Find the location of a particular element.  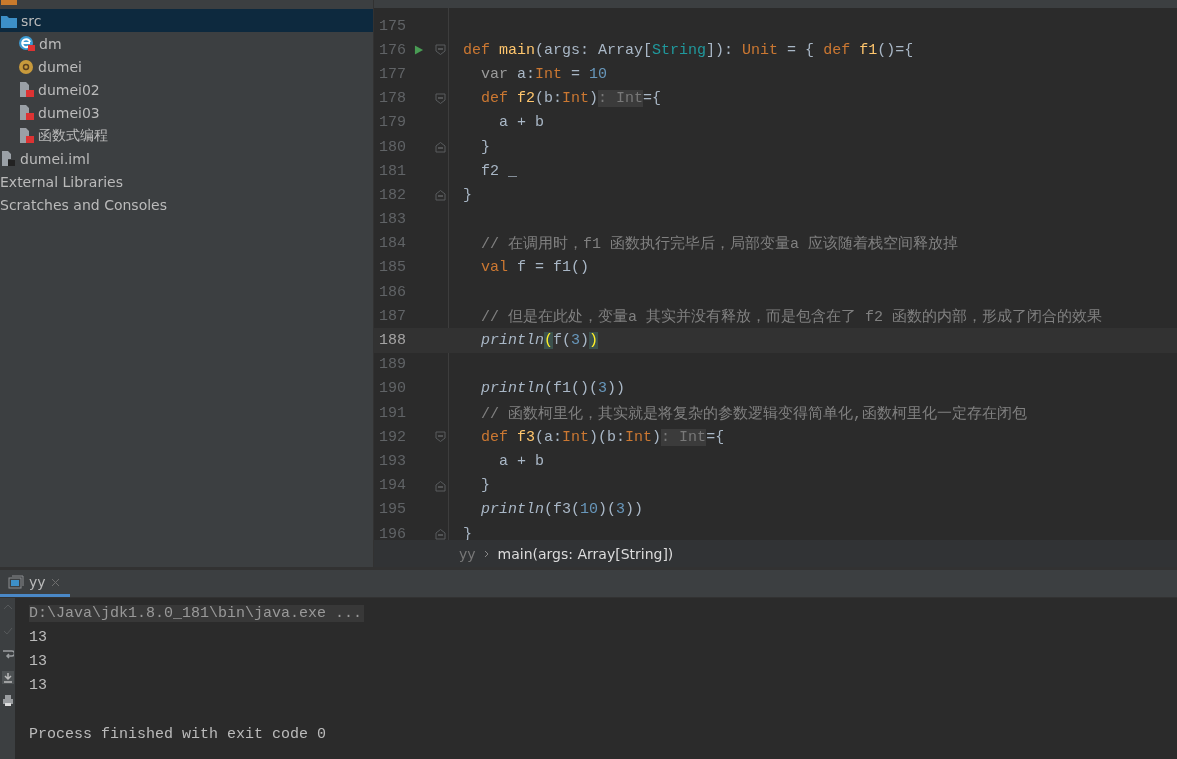

code-text: def f3(a:Int)(b:Int): Int={ is located at coordinates (602, 437).